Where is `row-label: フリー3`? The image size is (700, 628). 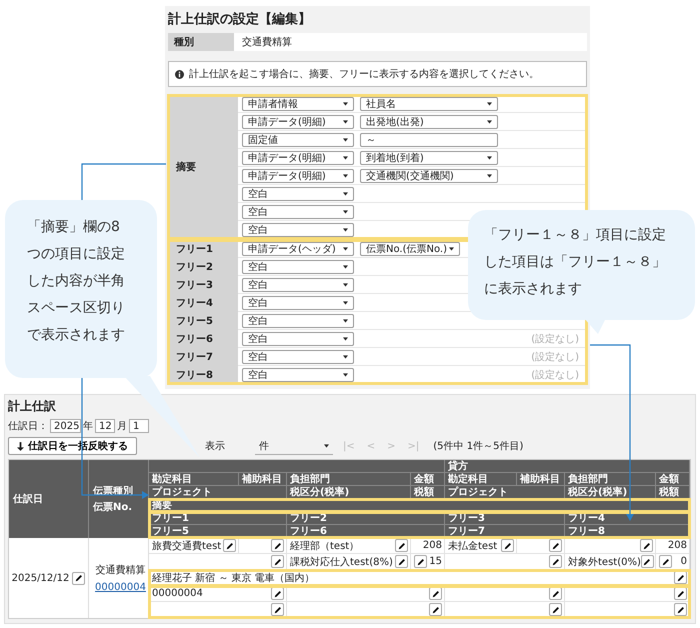
row-label: フリー3 is located at coordinates (203, 285).